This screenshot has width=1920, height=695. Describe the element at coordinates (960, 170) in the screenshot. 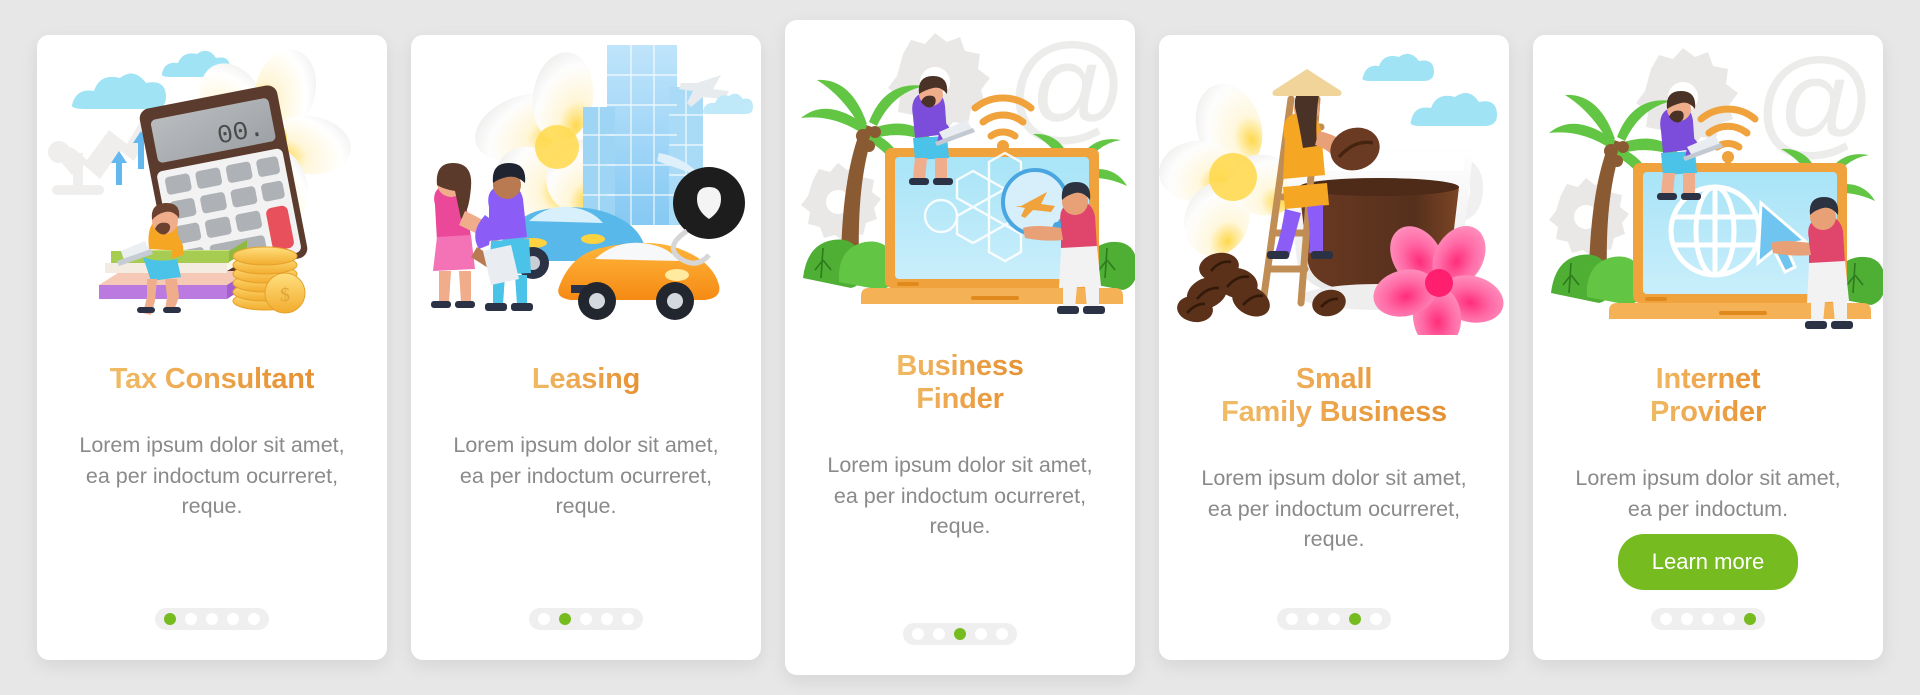

I see `business-finder-illustration: @` at that location.